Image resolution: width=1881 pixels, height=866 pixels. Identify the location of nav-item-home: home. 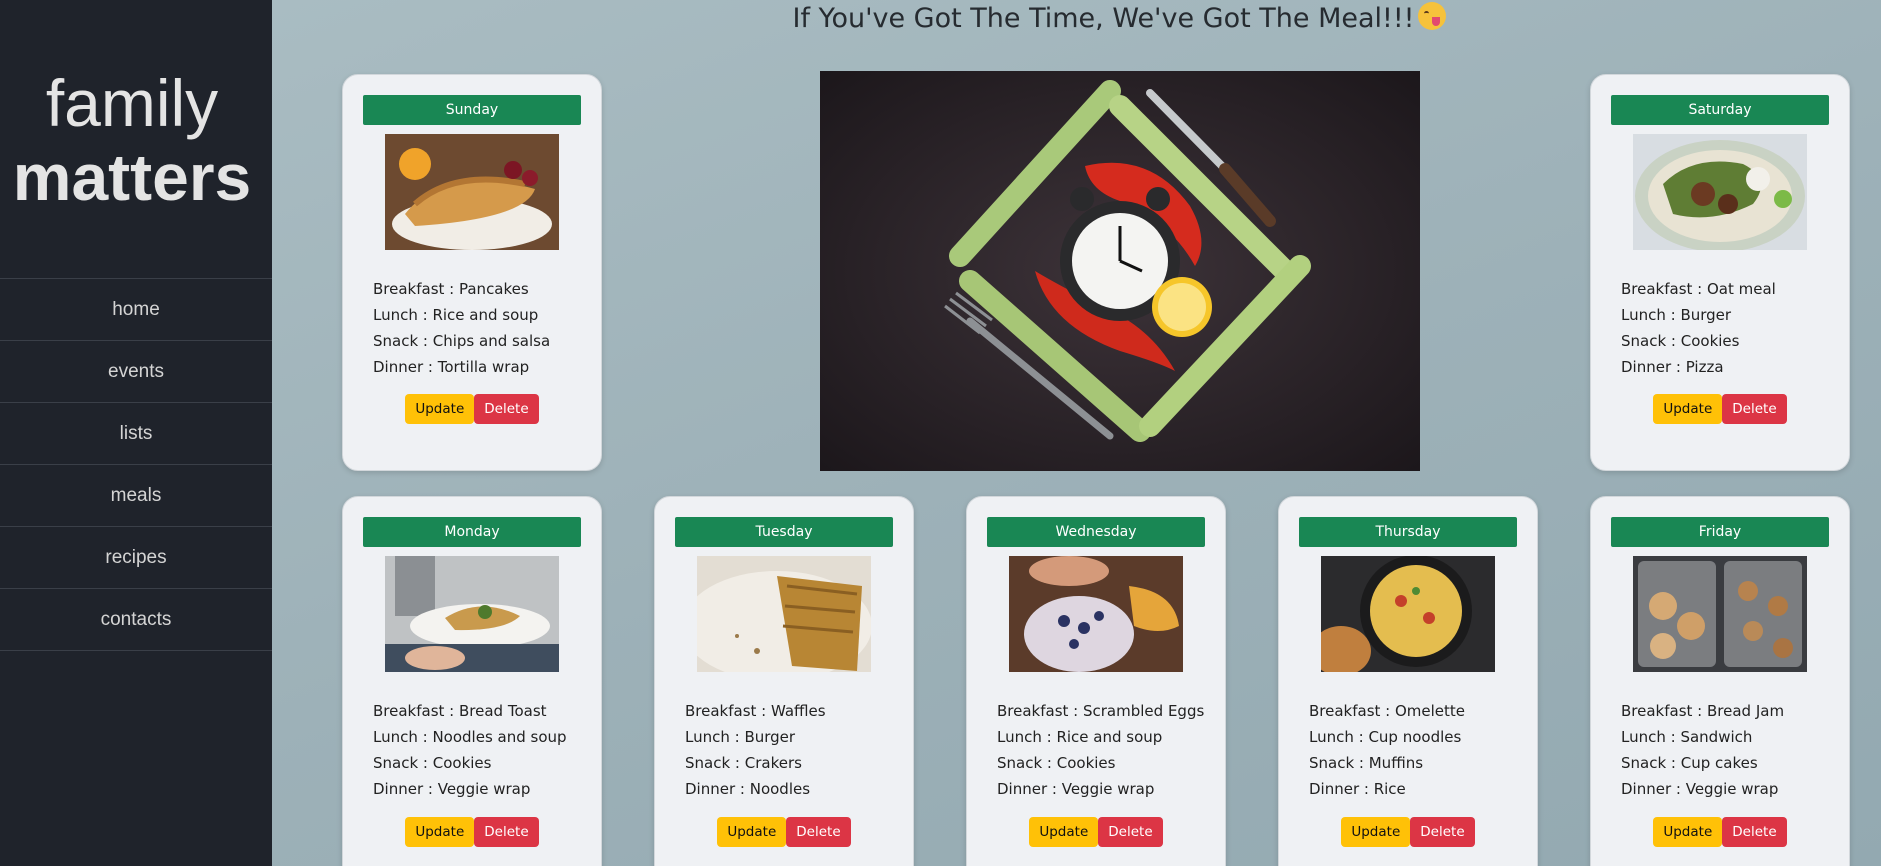
(136, 310).